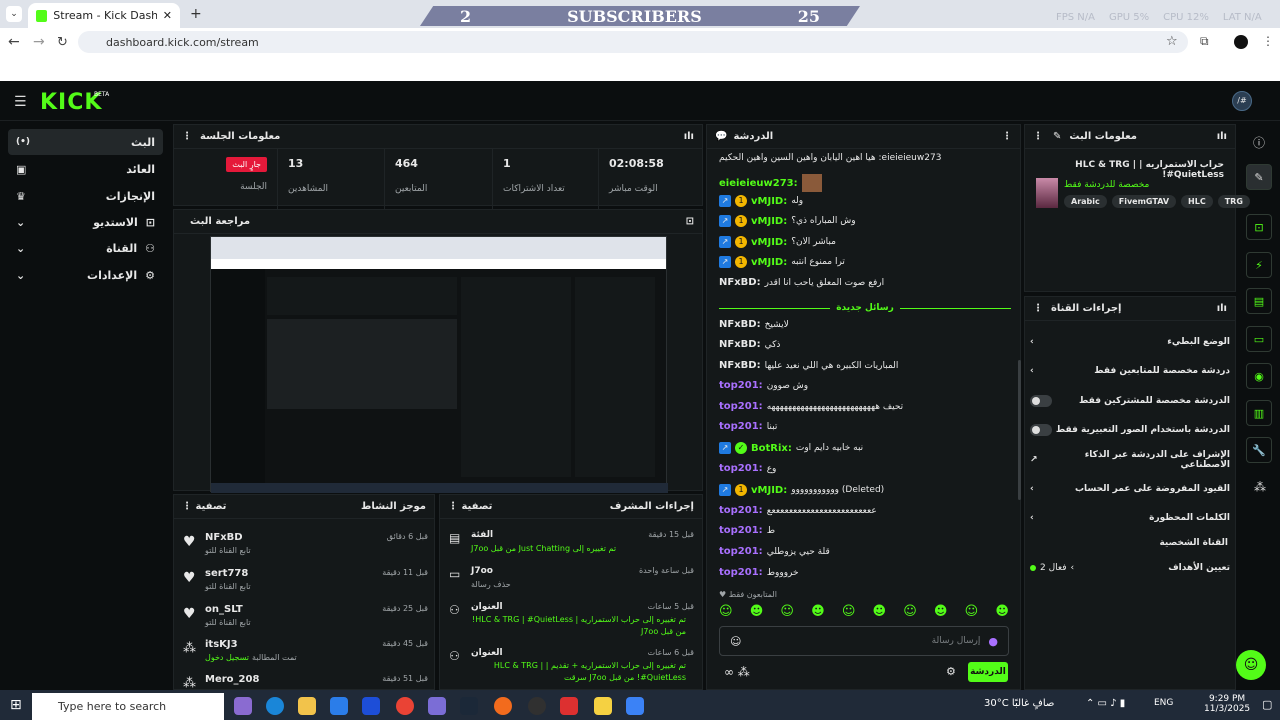 This screenshot has height=720, width=1280. What do you see at coordinates (801, 282) in the screenshot?
I see `chat-message: NFxBD: ارفع صوت المعلق ياحب انا اقدر` at bounding box center [801, 282].